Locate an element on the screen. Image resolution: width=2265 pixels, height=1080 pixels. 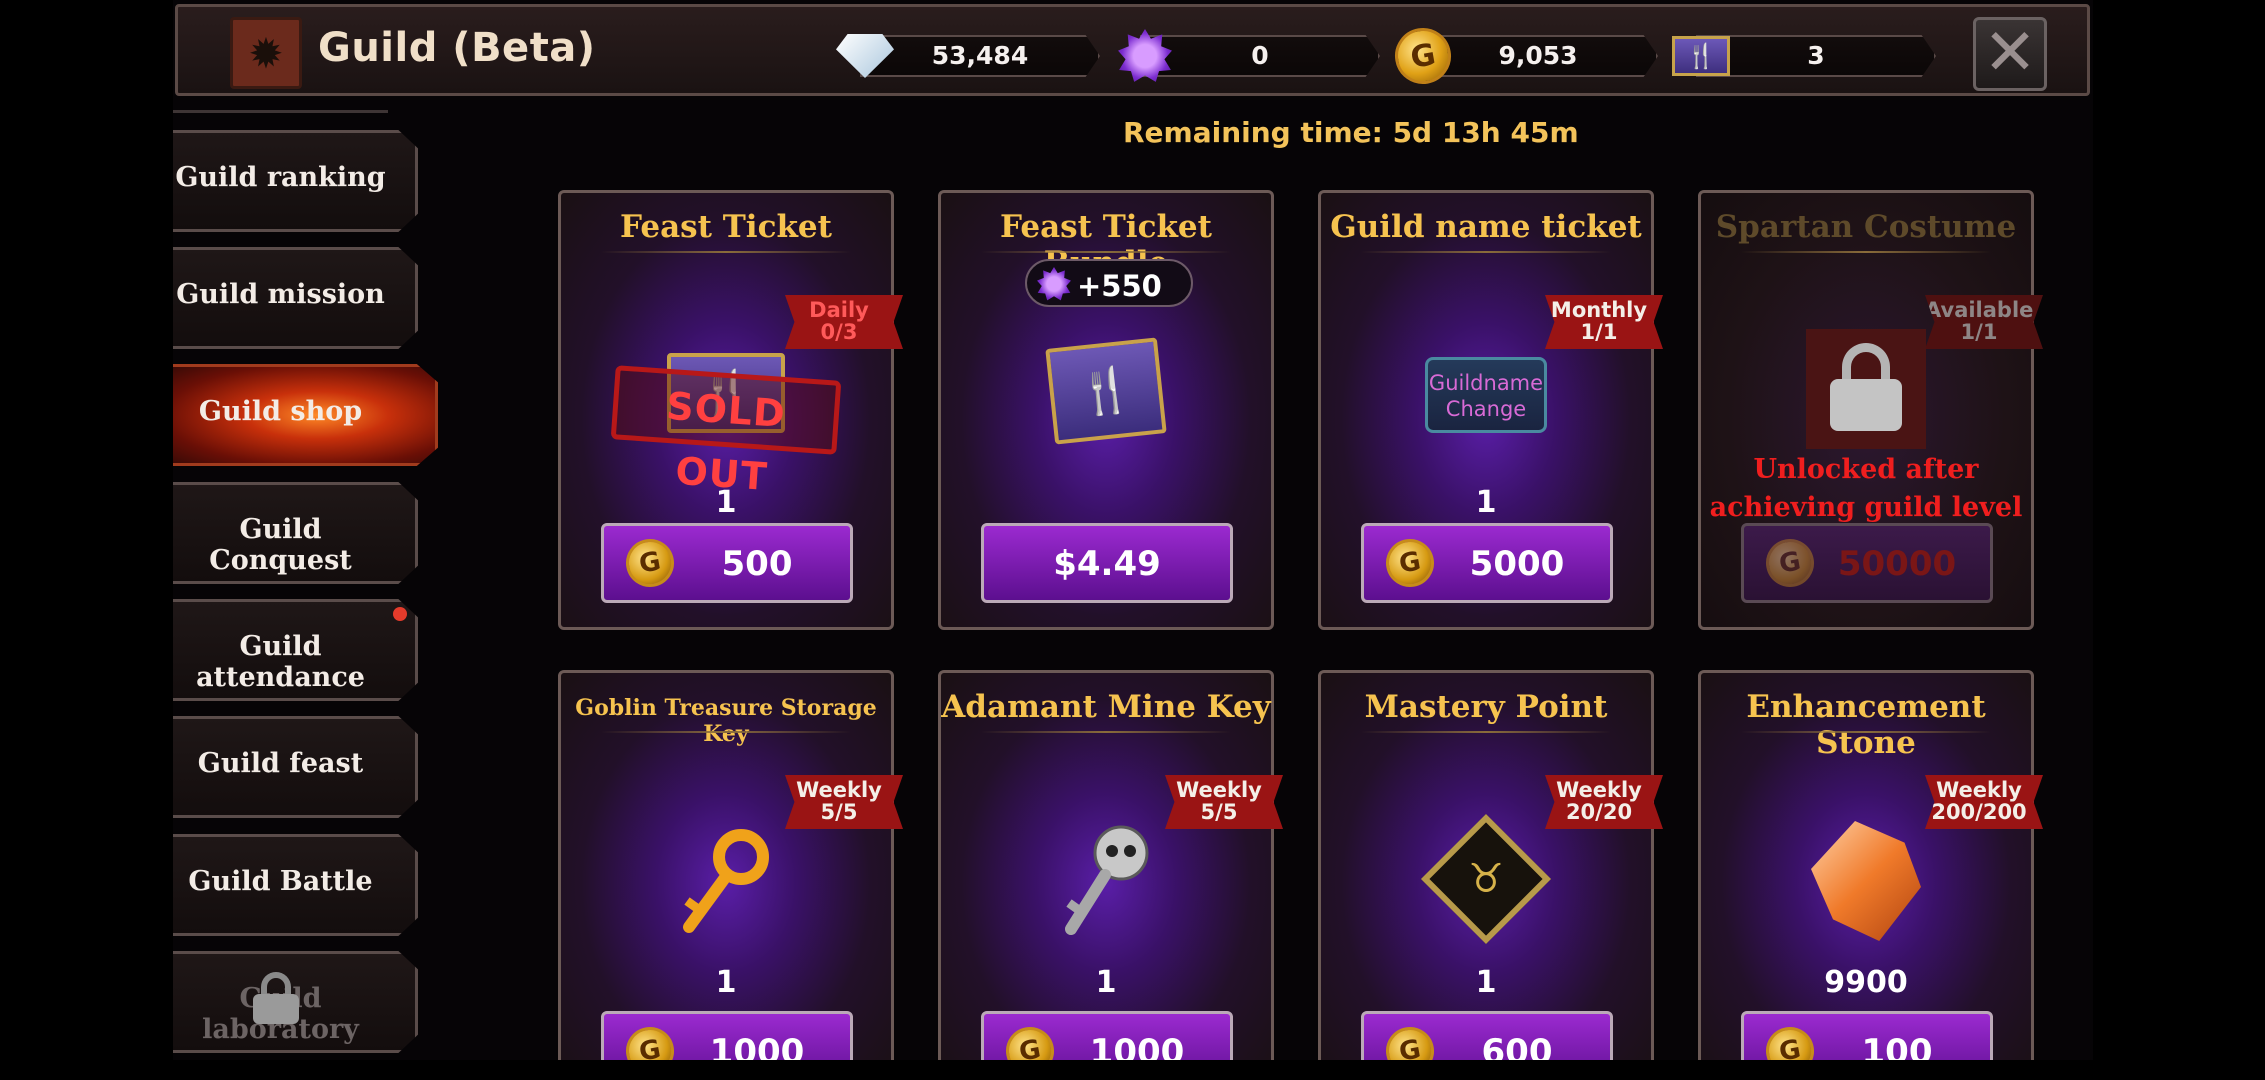
enhancement-stone-icon is located at coordinates (1866, 881).